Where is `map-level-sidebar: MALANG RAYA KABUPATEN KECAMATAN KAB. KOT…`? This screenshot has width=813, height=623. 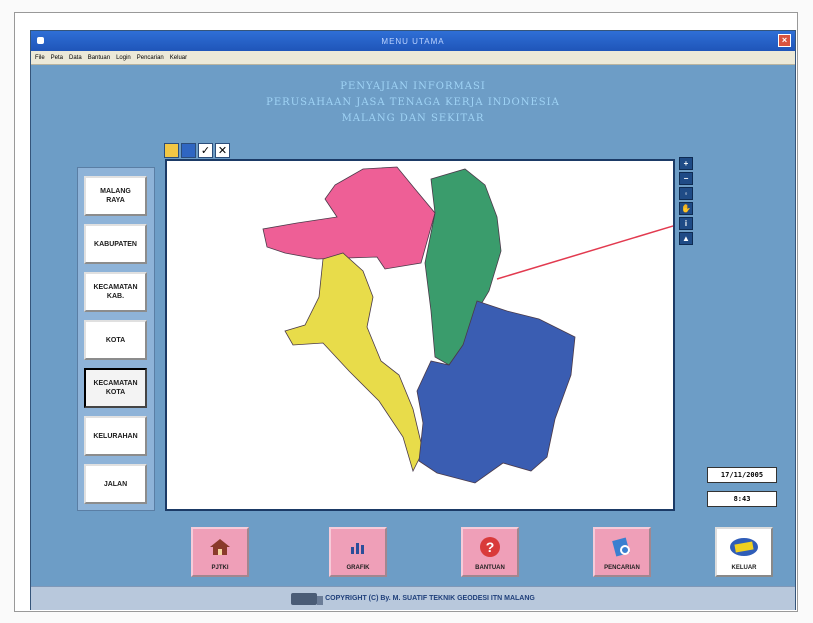 map-level-sidebar: MALANG RAYA KABUPATEN KECAMATAN KAB. KOT… is located at coordinates (116, 339).